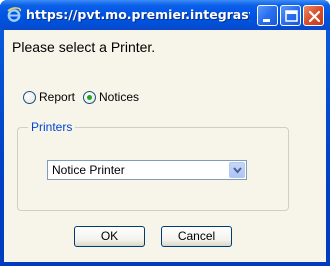  Describe the element at coordinates (52, 127) in the screenshot. I see `printers-legend: Printers` at that location.